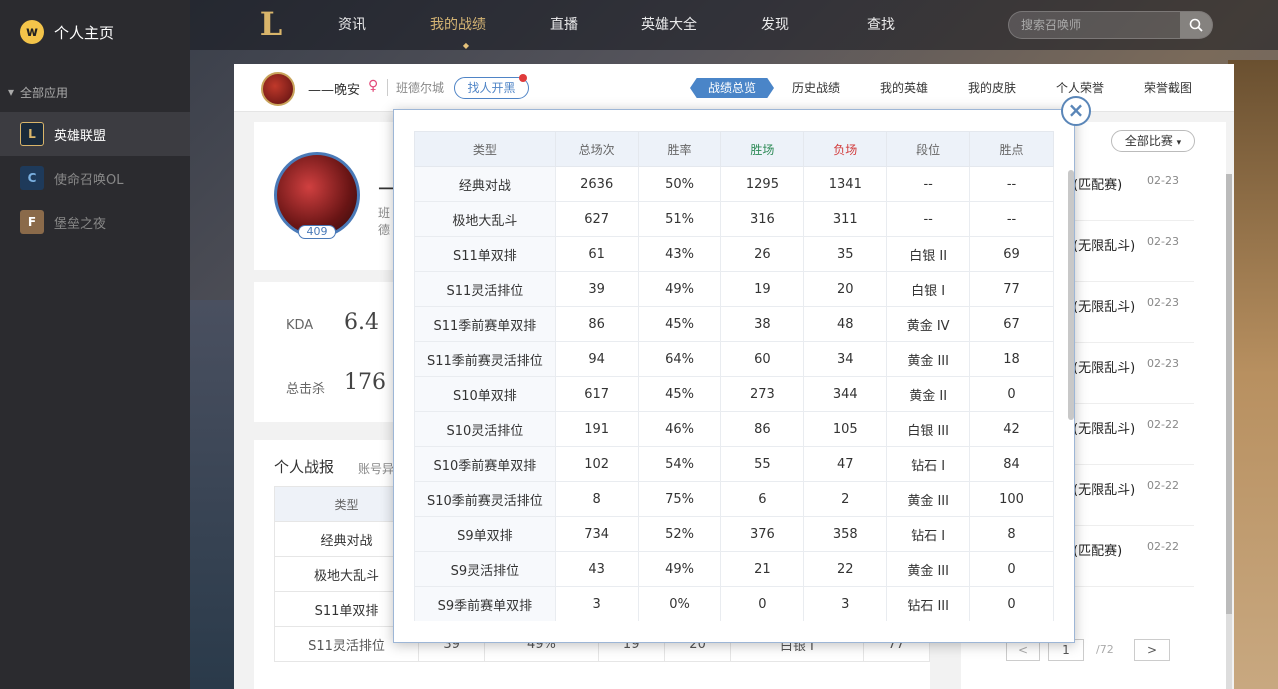  I want to click on summoner-level-badge: 409, so click(317, 232).